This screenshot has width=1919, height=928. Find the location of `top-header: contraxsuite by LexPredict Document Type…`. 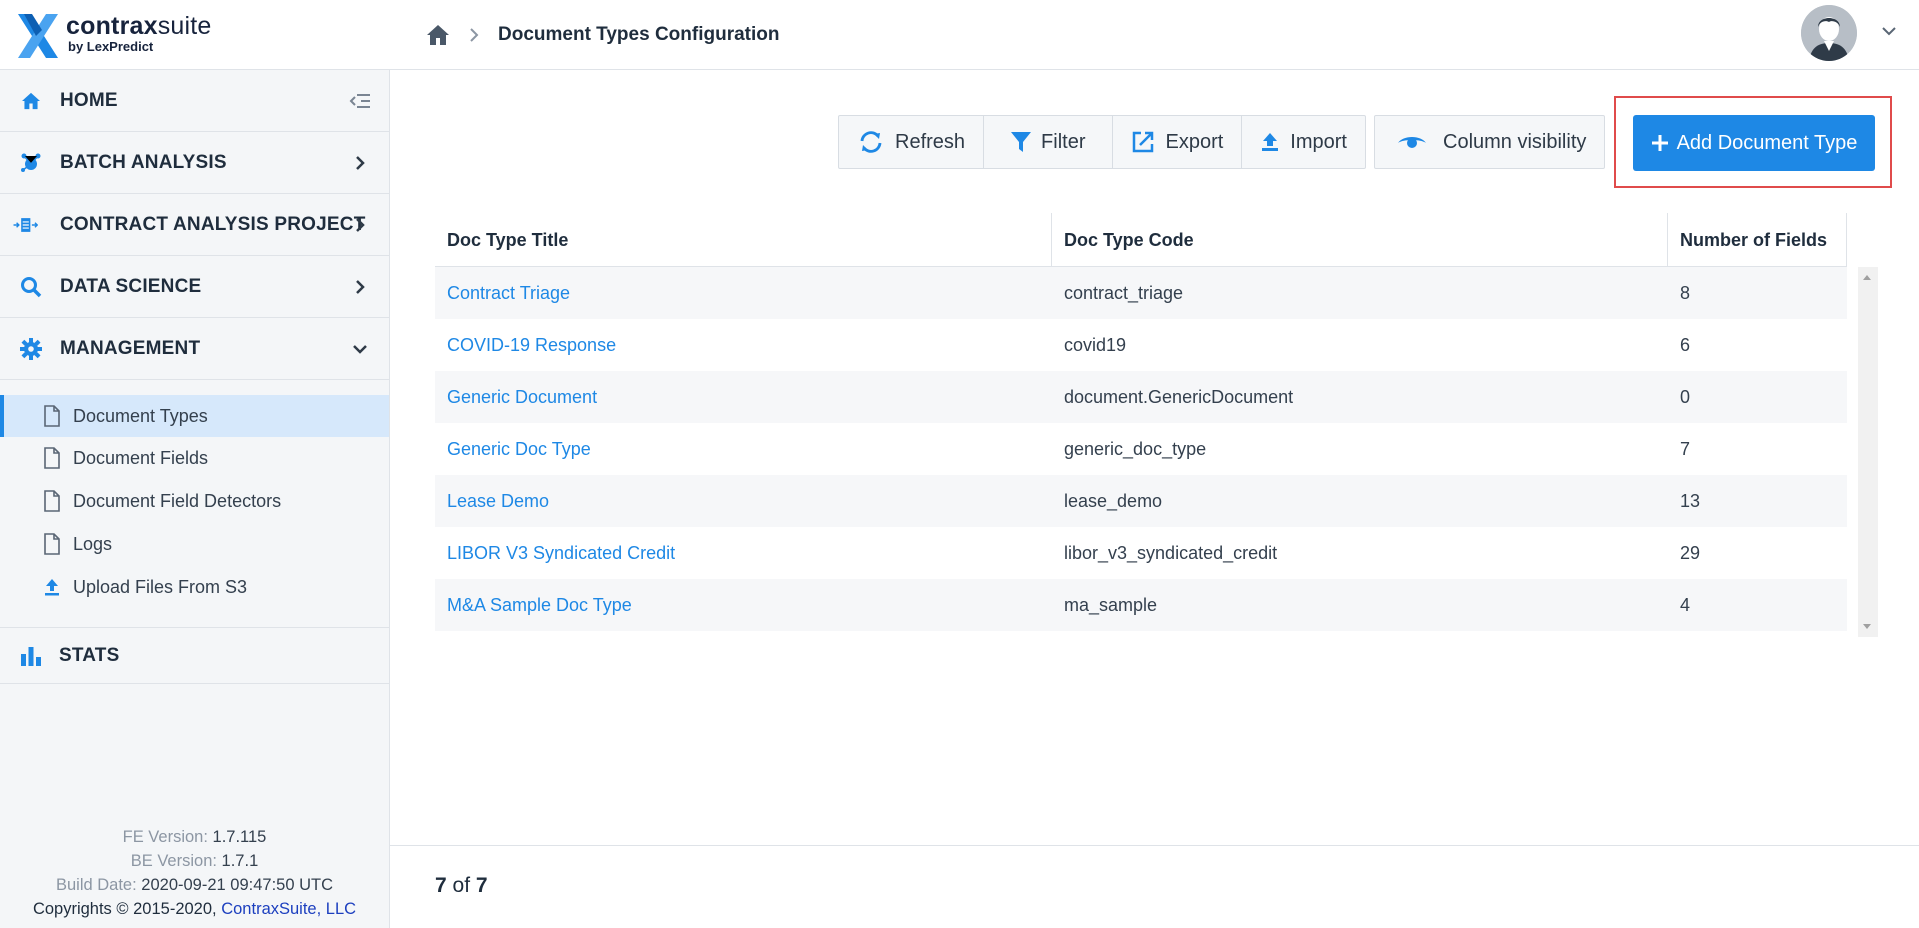

top-header: contraxsuite by LexPredict Document Type… is located at coordinates (959, 35).